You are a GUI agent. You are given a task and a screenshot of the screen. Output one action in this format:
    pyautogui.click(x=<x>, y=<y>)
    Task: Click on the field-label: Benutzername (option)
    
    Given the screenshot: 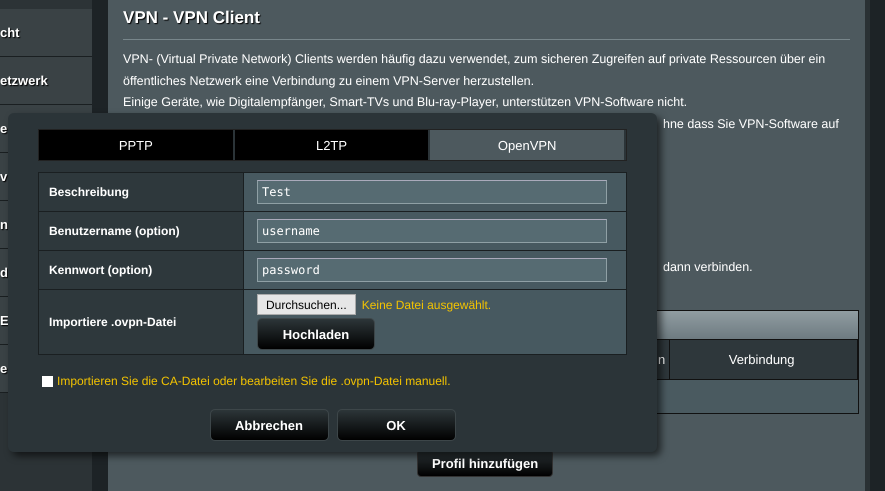 What is the action you would take?
    pyautogui.click(x=141, y=231)
    